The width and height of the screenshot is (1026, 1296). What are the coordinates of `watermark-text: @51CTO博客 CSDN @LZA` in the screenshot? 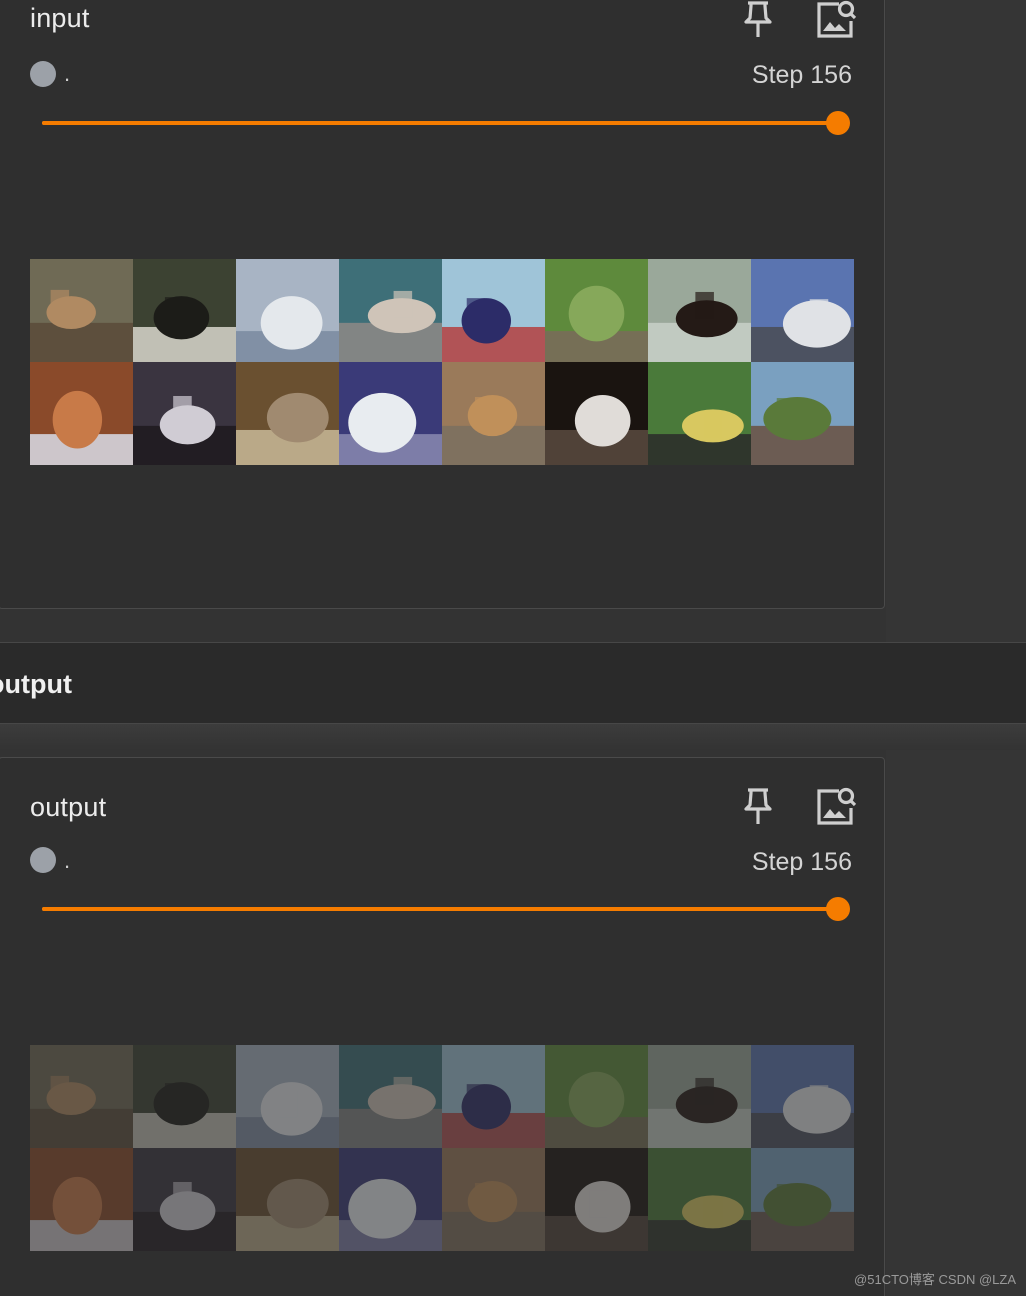 It's located at (935, 1279).